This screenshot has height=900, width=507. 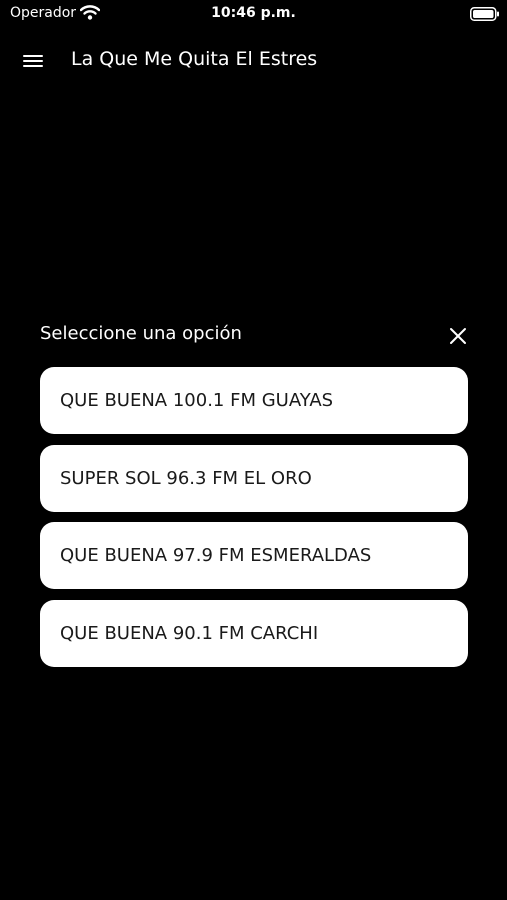 What do you see at coordinates (485, 13) in the screenshot?
I see `battery-icon` at bounding box center [485, 13].